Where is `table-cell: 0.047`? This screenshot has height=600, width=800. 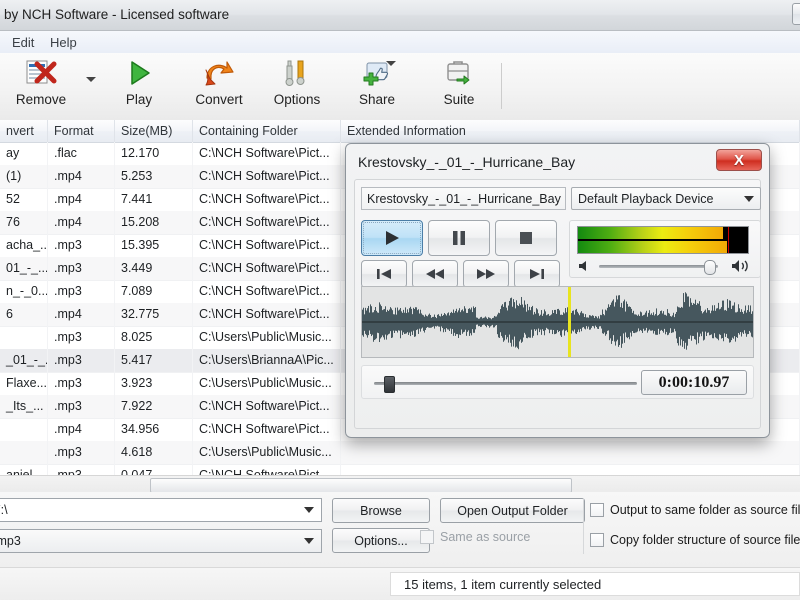 table-cell: 0.047 is located at coordinates (154, 469).